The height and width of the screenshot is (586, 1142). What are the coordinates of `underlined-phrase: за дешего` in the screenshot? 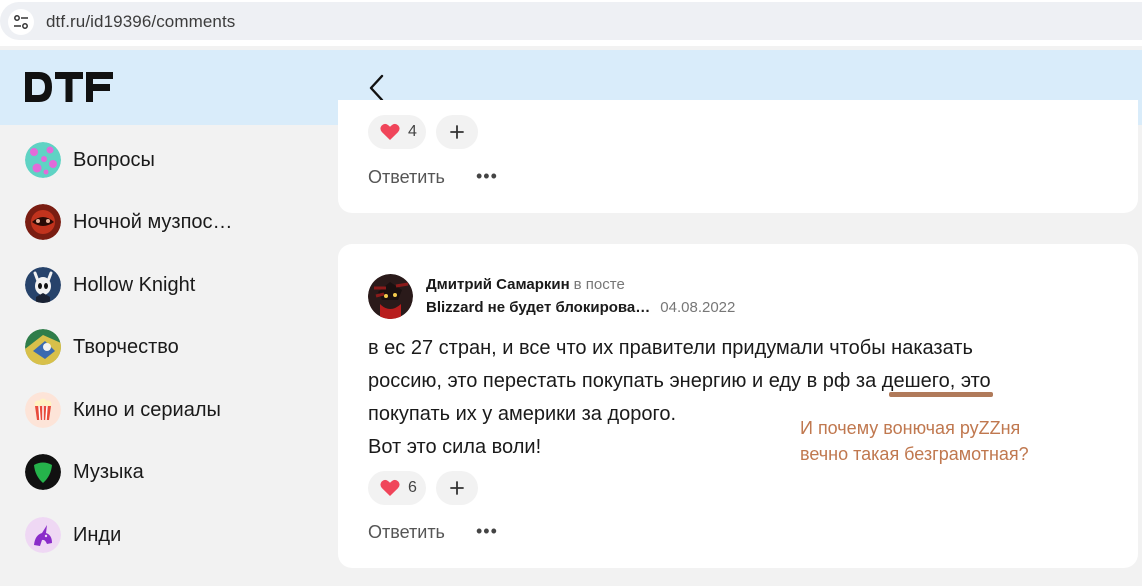 It's located at (902, 381).